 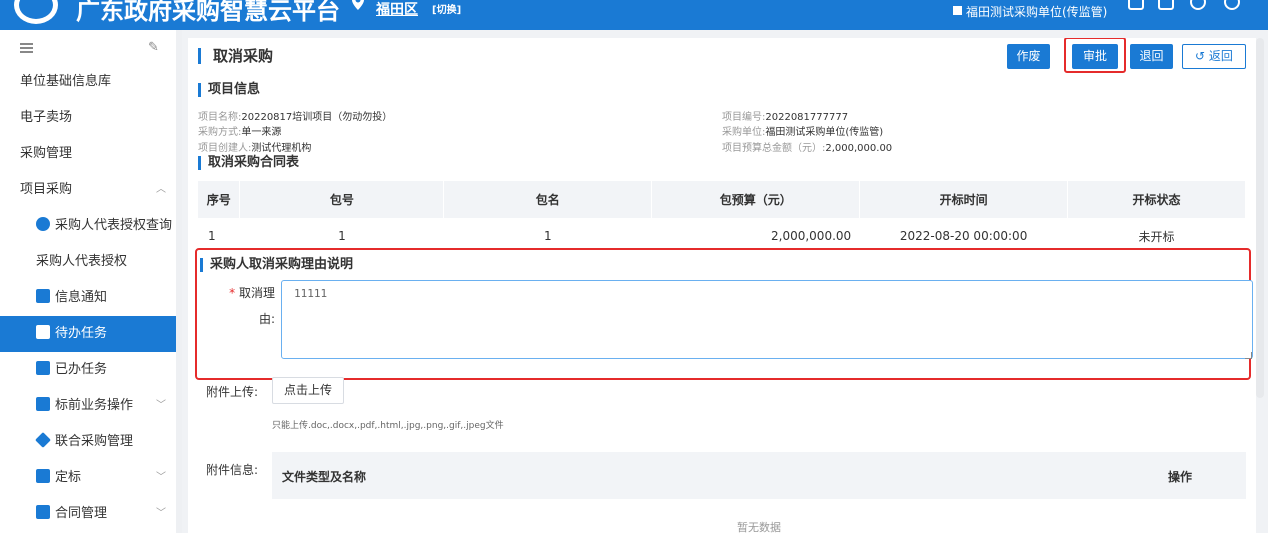 What do you see at coordinates (88, 478) in the screenshot?
I see `sidebar-item-award: 定标 ﹀` at bounding box center [88, 478].